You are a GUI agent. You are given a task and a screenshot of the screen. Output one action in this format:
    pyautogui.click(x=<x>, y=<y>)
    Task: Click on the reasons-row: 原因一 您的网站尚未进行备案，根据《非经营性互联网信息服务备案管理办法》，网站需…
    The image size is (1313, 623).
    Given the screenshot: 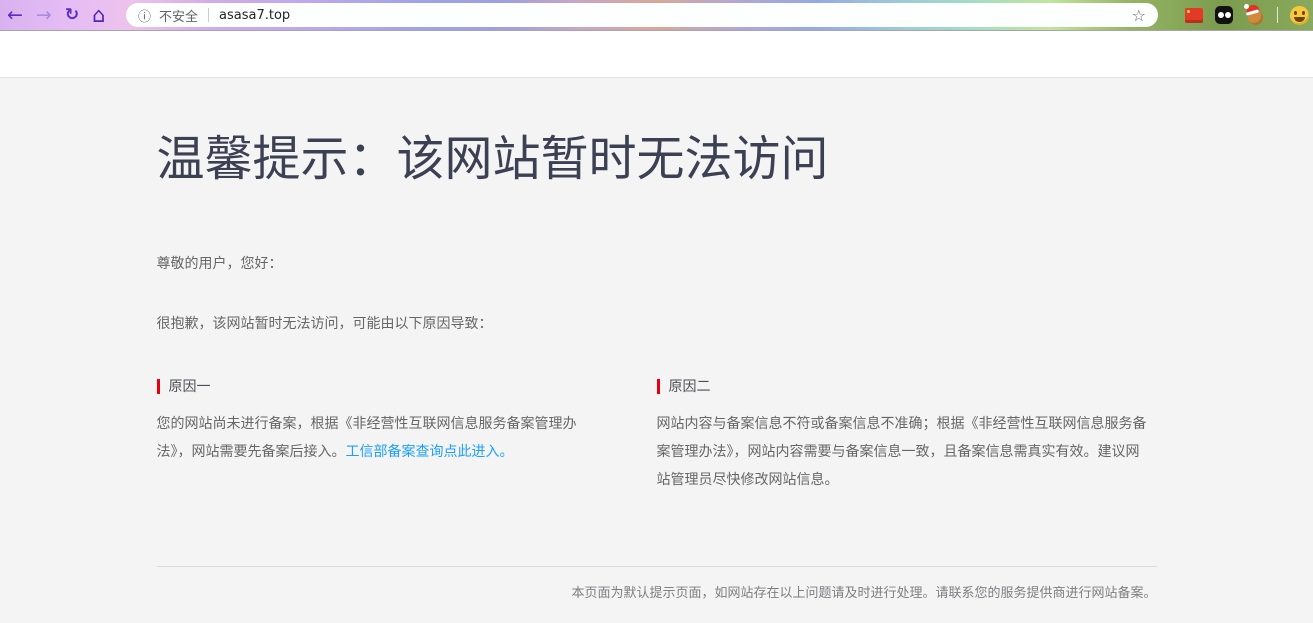 What is the action you would take?
    pyautogui.click(x=656, y=435)
    